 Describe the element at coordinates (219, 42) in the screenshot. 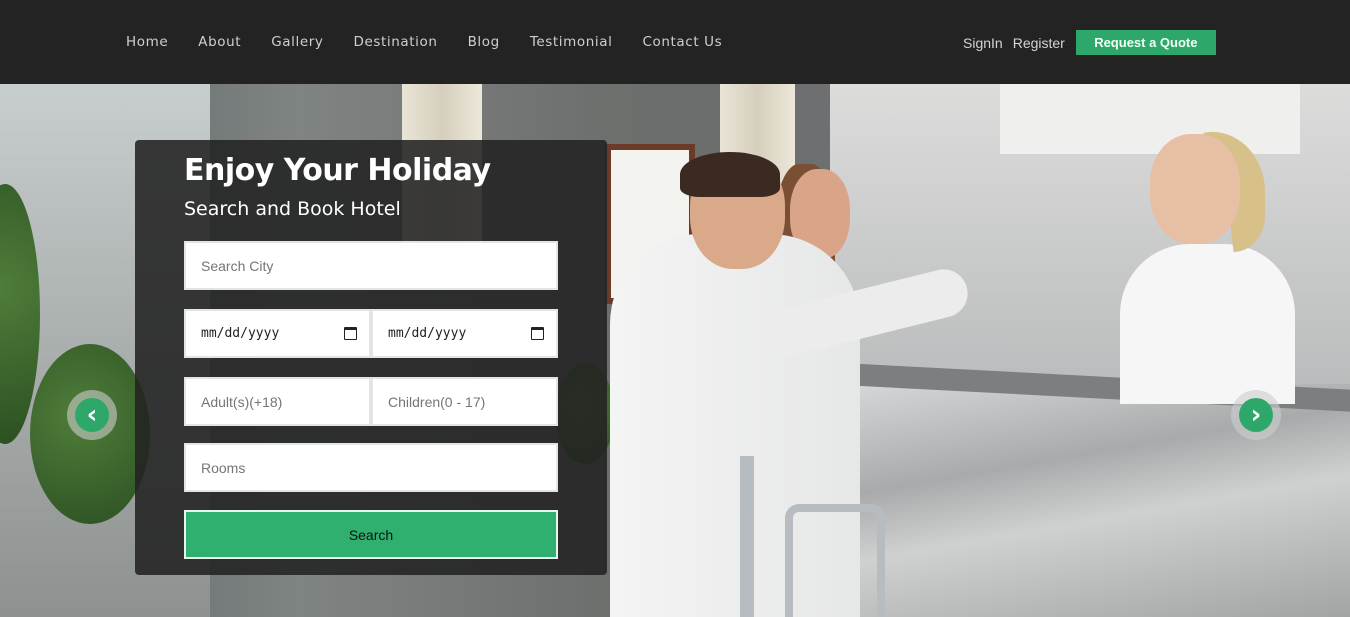

I see `nav-about-link: About` at that location.